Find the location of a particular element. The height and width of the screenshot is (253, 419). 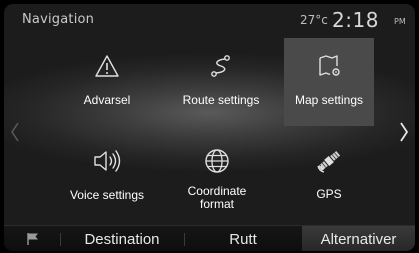

tile-gps: GPS is located at coordinates (329, 180).